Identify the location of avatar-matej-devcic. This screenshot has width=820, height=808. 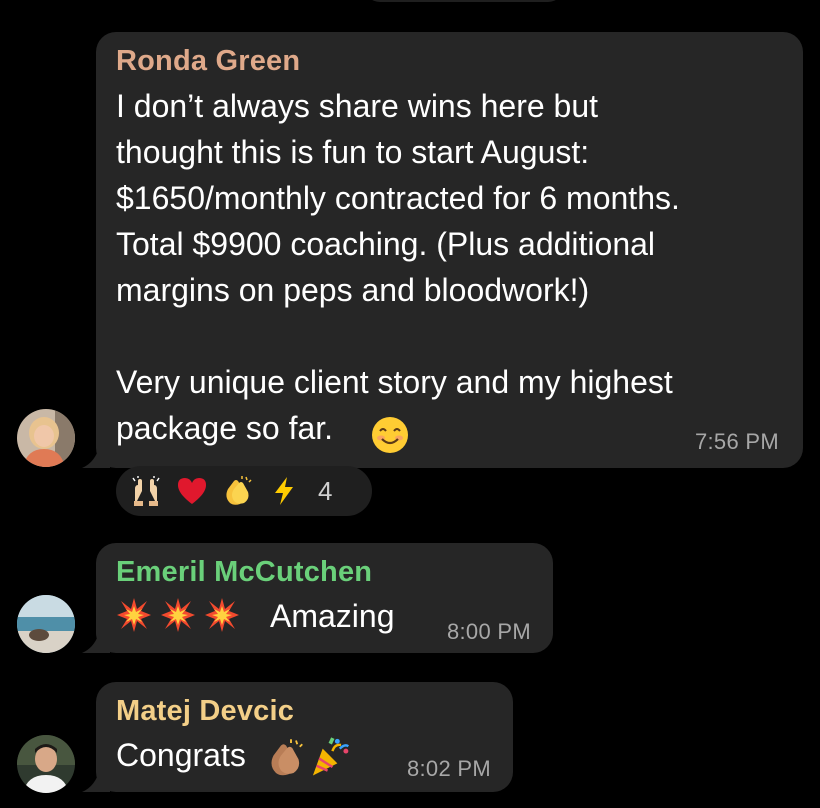
(46, 764).